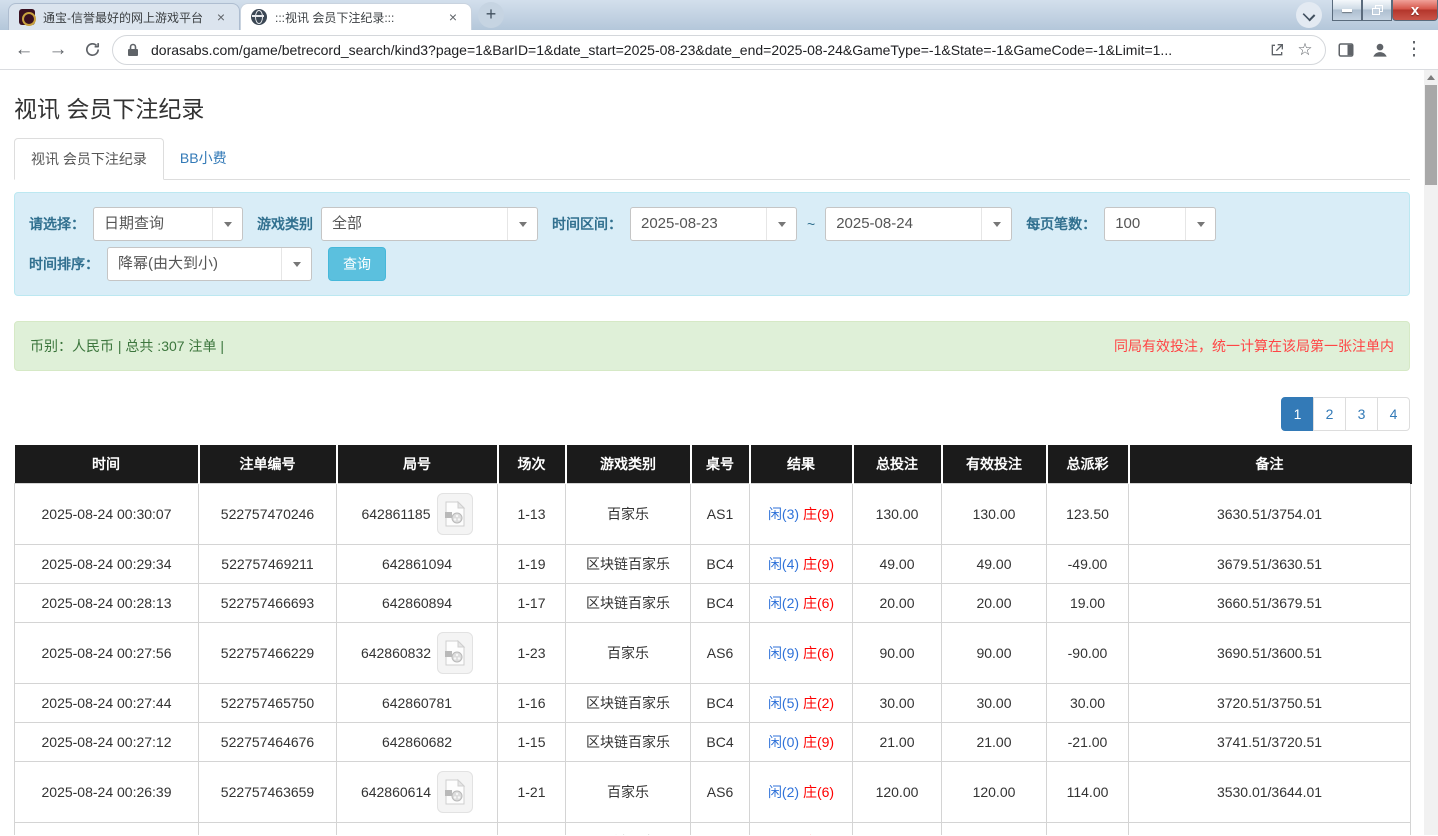 The image size is (1438, 836). I want to click on sort-label: 时间排序：, so click(64, 264).